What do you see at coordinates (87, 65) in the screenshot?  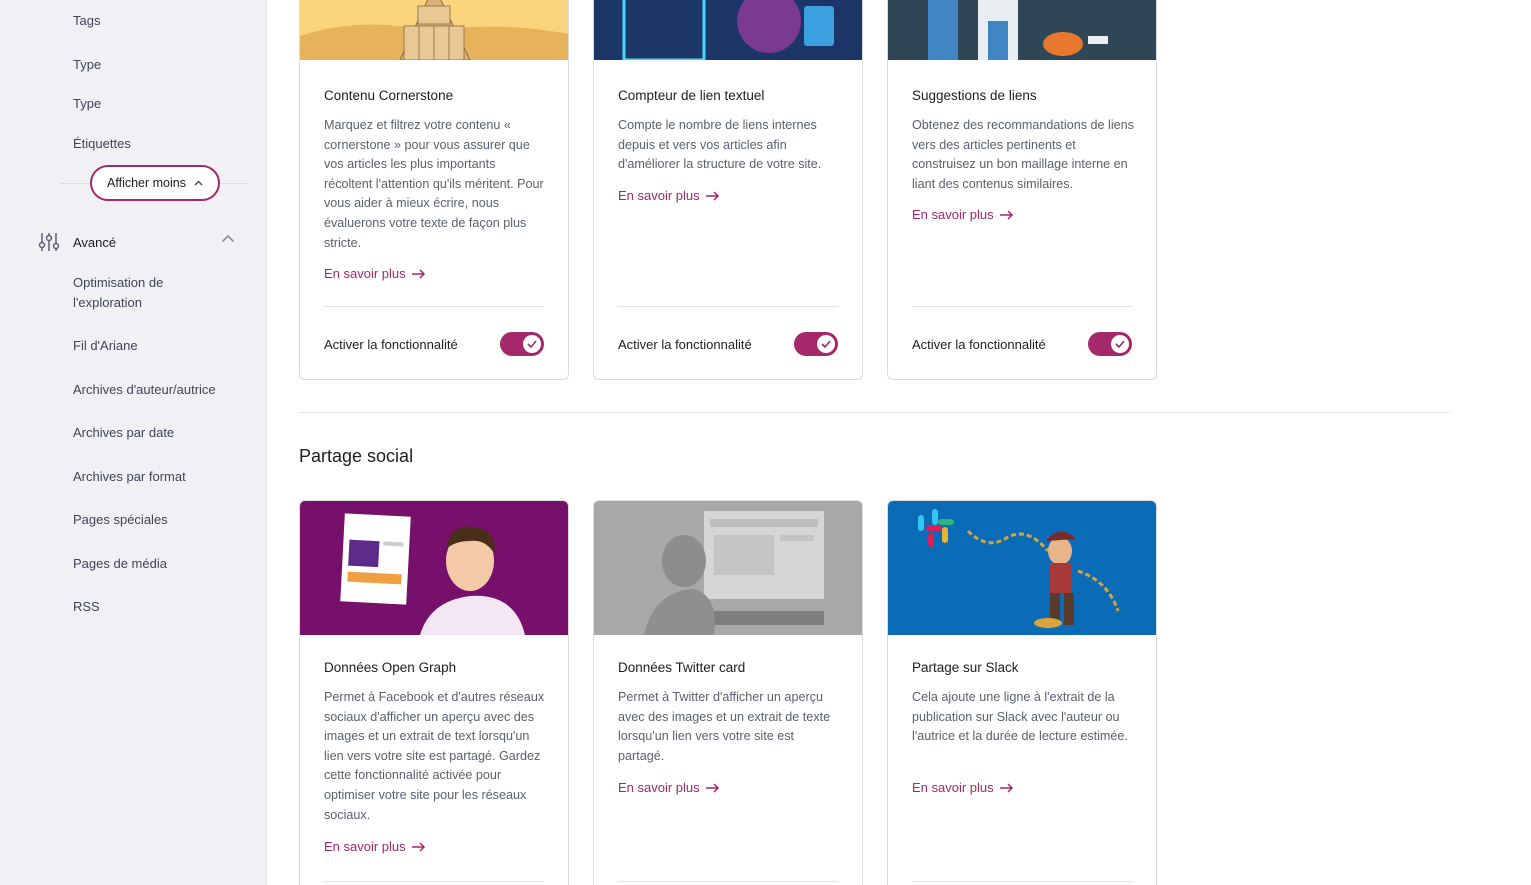 I see `sidebar-item-type: Type` at bounding box center [87, 65].